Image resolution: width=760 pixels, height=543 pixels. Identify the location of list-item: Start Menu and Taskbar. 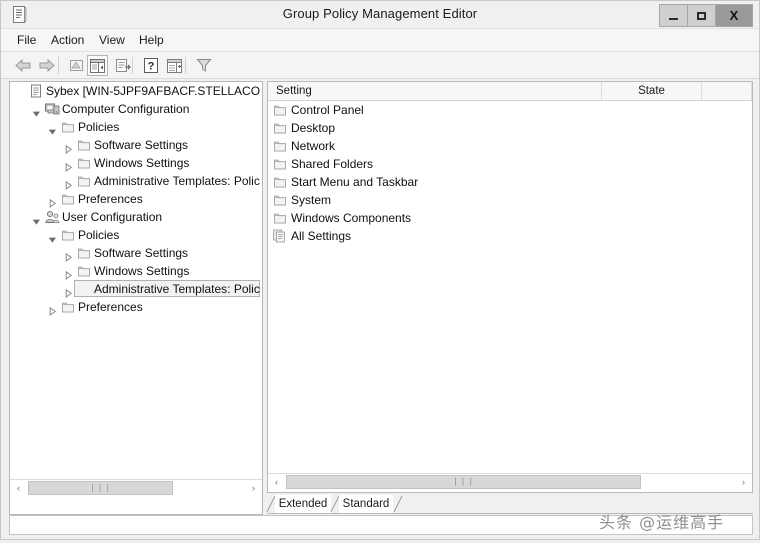
(510, 182).